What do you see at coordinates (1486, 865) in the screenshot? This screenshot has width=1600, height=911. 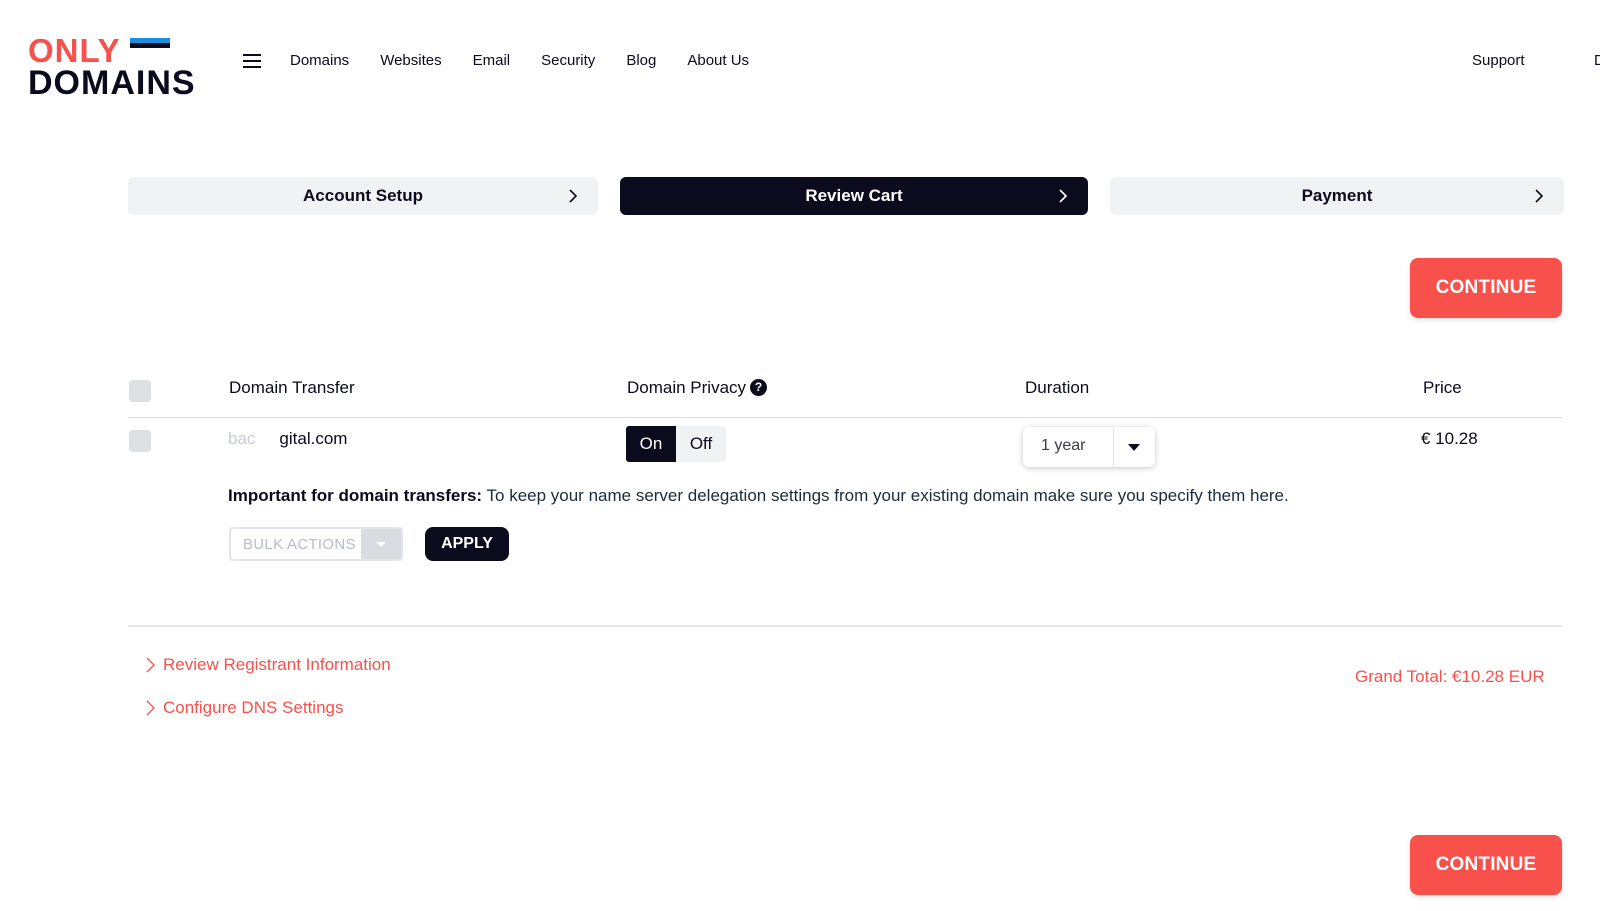 I see `continue-button-bottom: CONTINUE` at bounding box center [1486, 865].